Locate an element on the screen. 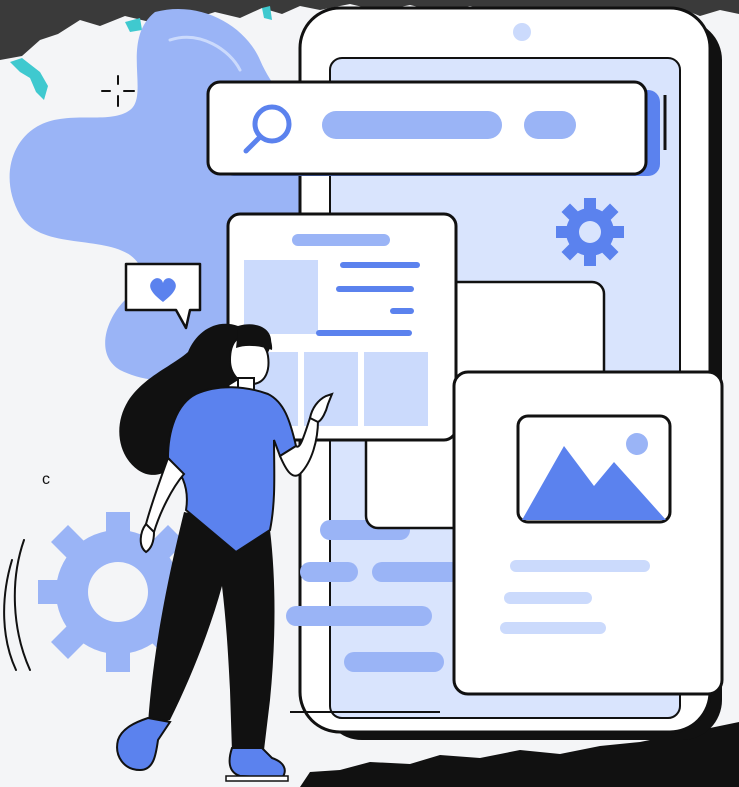  motion-lines is located at coordinates (17, 605).